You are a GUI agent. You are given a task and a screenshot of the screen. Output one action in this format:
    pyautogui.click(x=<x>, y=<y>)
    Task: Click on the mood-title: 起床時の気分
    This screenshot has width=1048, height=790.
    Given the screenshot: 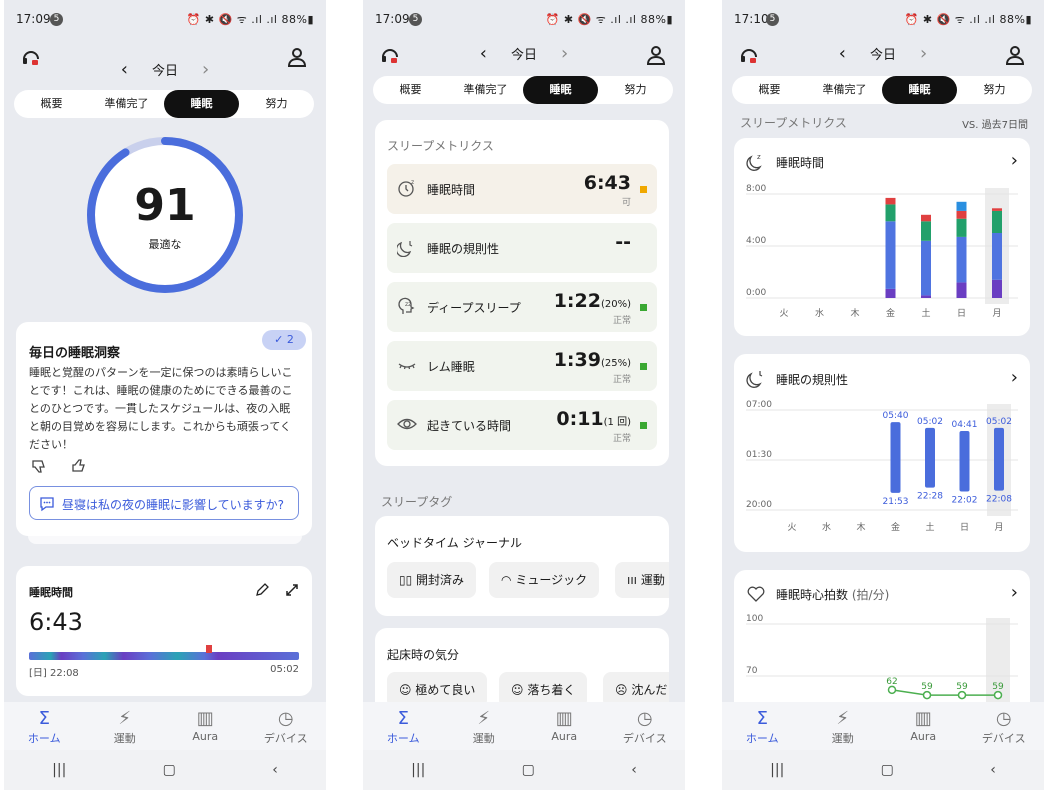 What is the action you would take?
    pyautogui.click(x=423, y=655)
    